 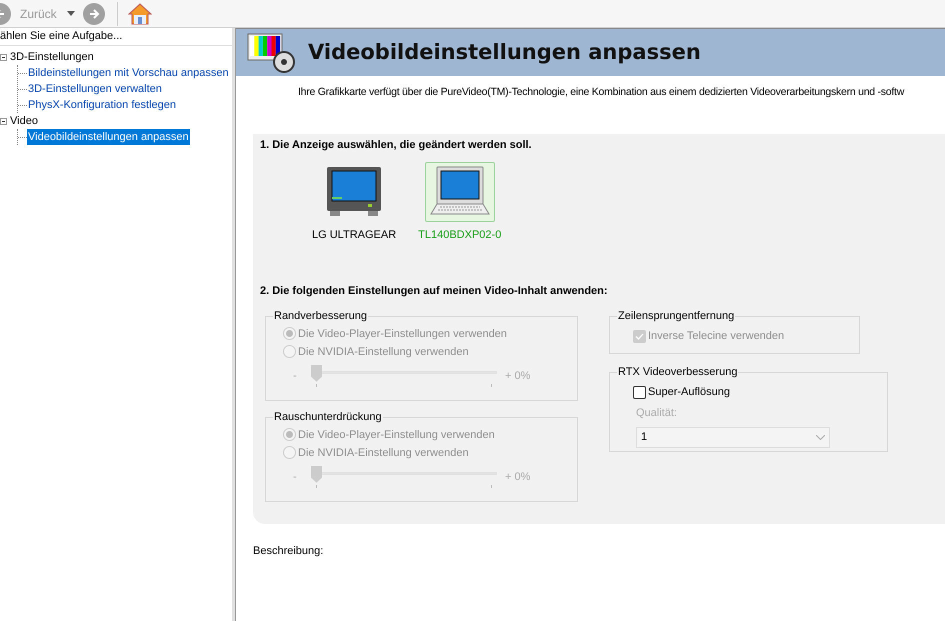 I want to click on display-item: LG ULTRAGEAR, so click(x=354, y=203).